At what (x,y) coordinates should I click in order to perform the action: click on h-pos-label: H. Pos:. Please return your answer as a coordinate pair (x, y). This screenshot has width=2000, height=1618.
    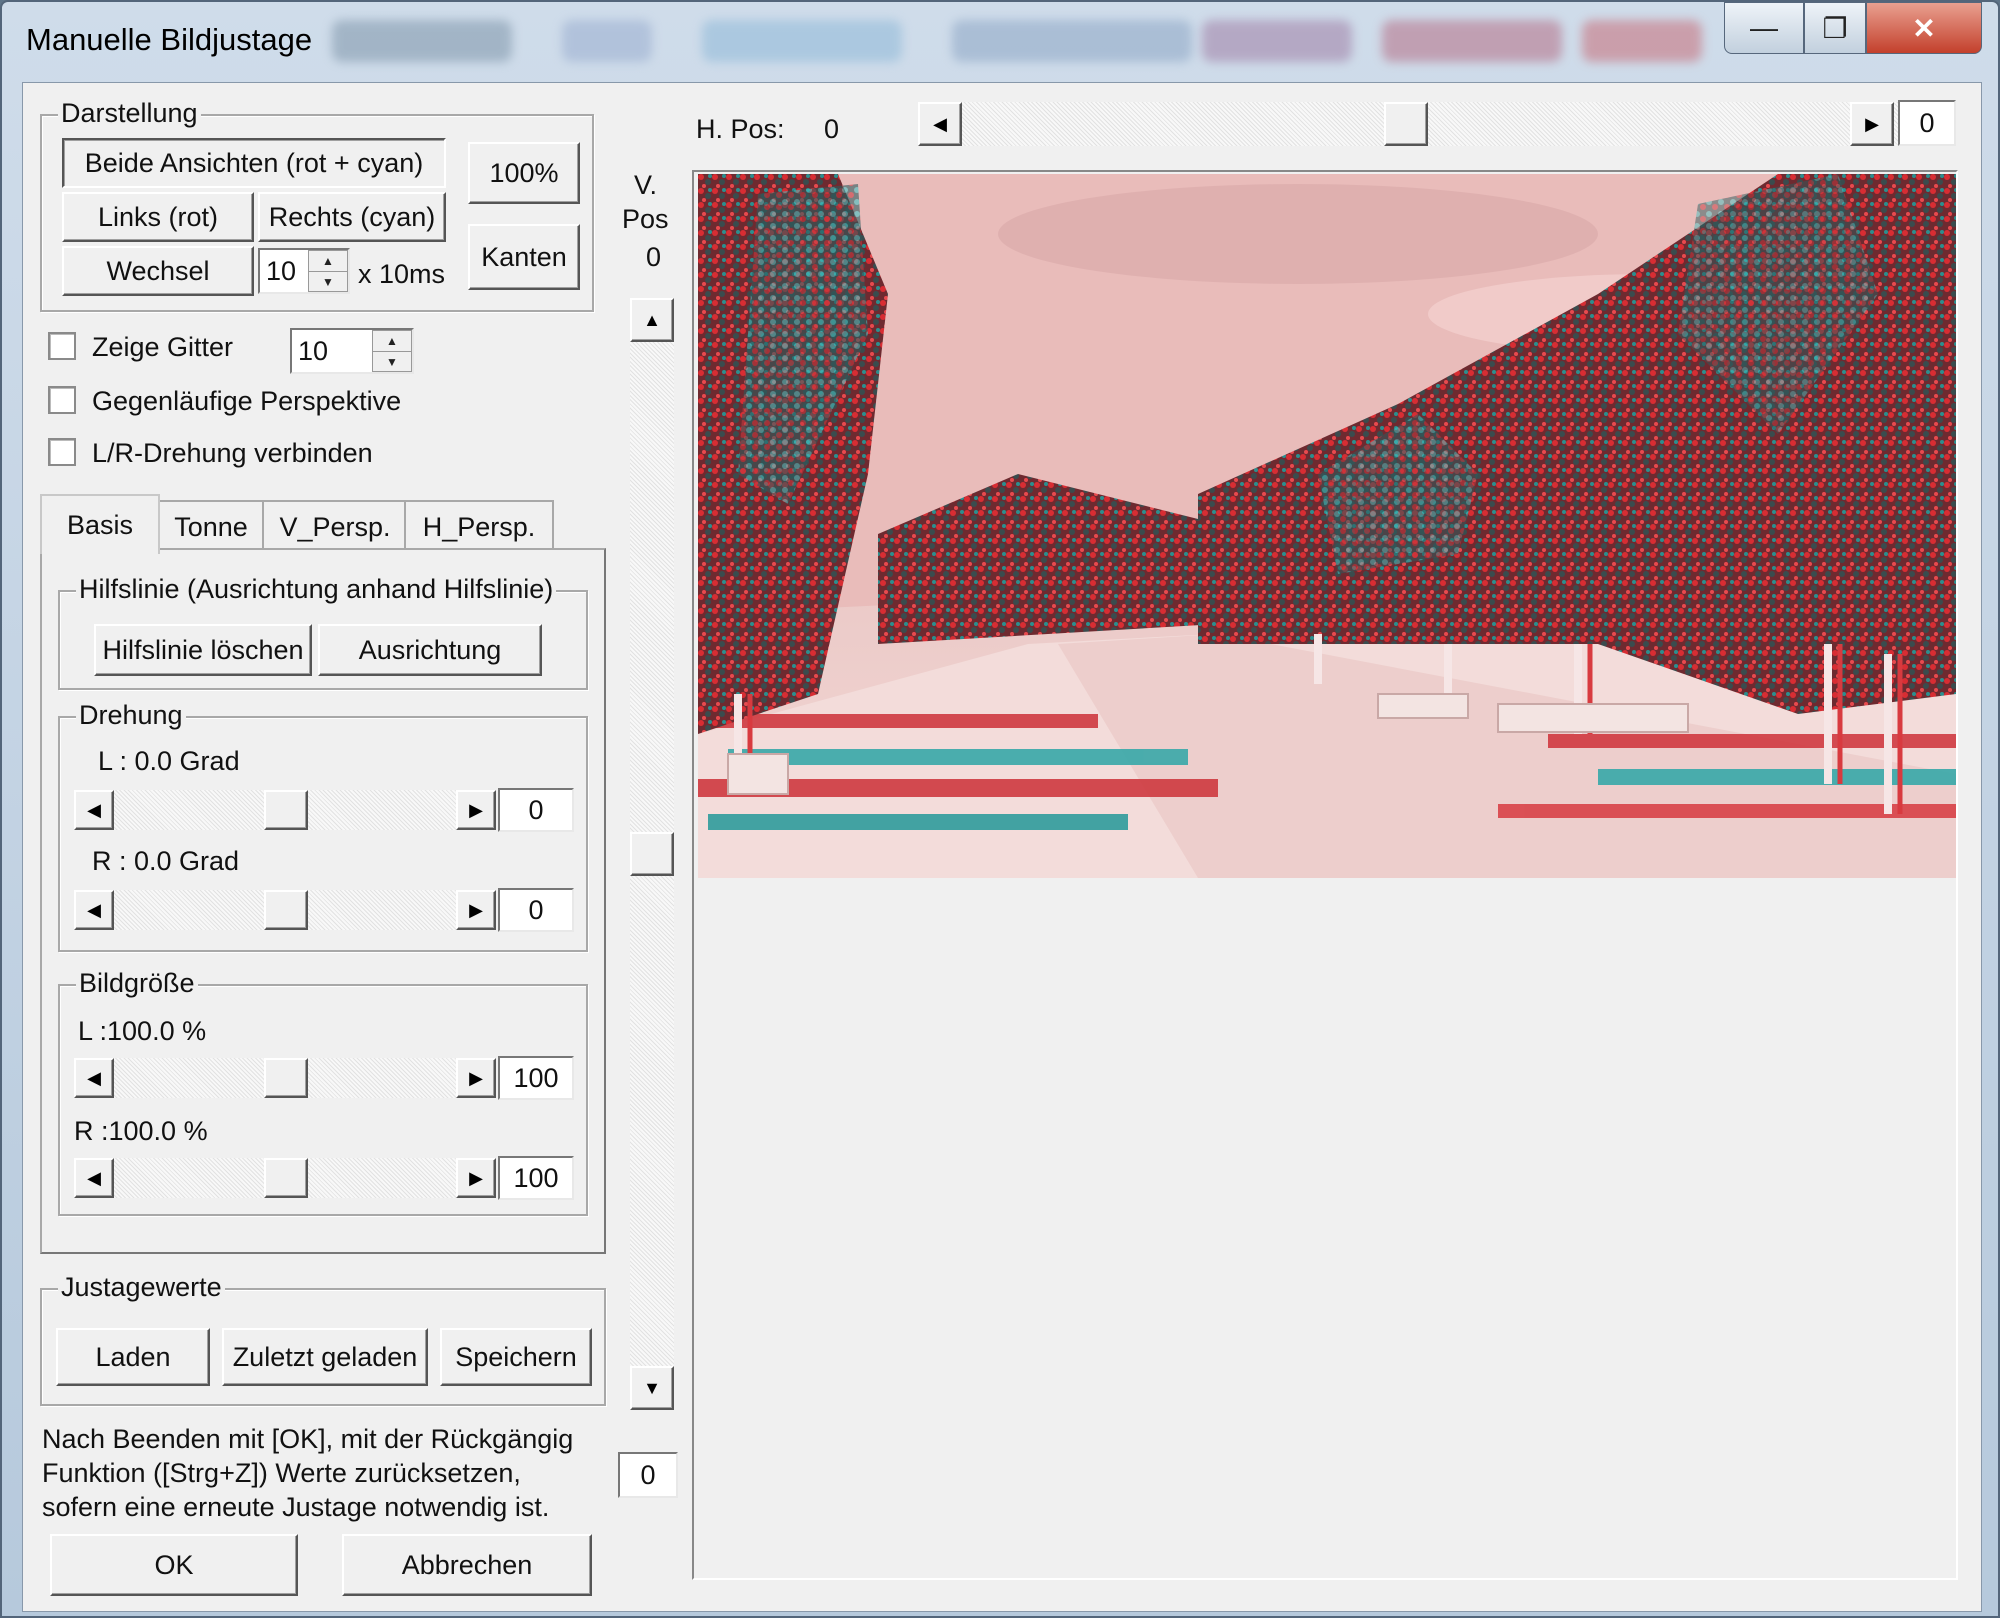
    Looking at the image, I should click on (740, 129).